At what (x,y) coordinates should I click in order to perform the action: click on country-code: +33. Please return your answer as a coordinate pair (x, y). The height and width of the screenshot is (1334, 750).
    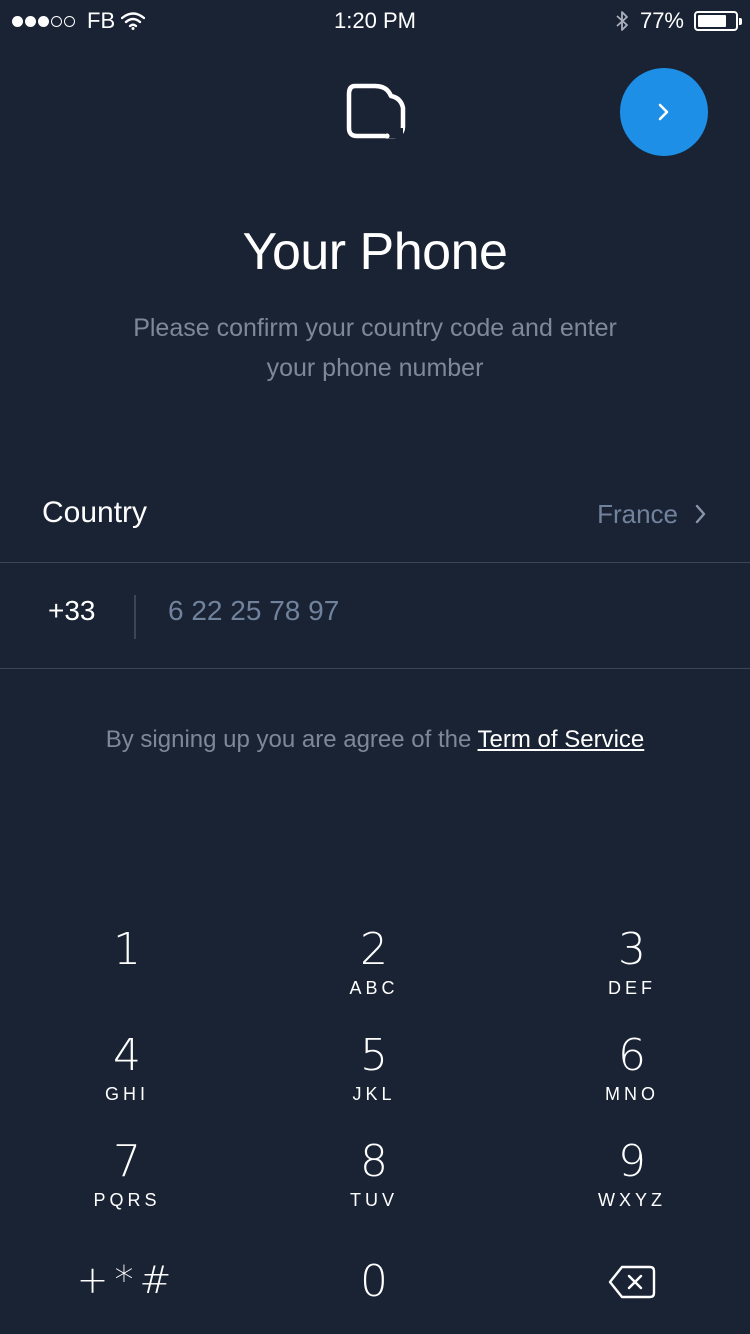
    Looking at the image, I should click on (72, 611).